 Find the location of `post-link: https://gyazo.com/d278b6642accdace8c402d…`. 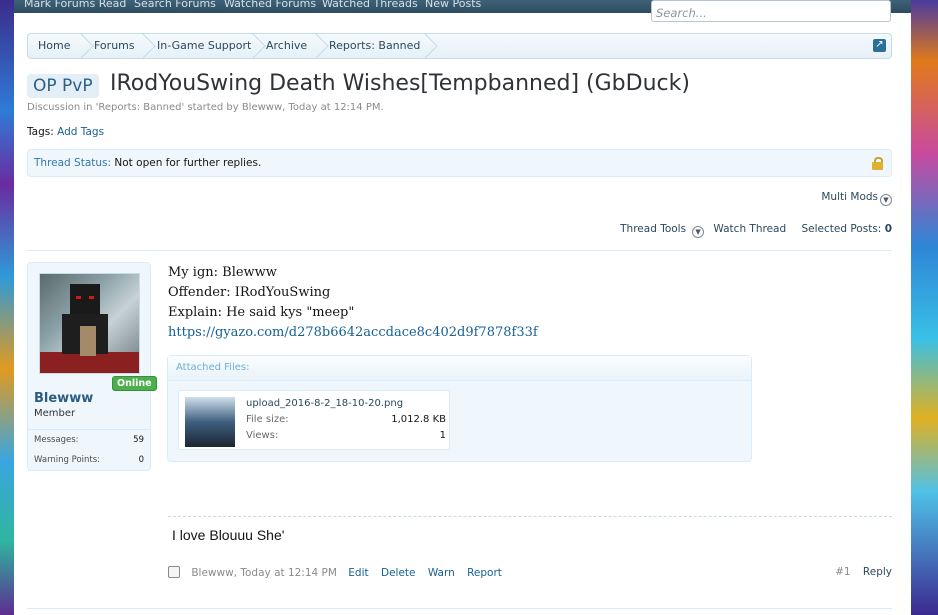

post-link: https://gyazo.com/d278b6642accdace8c402d… is located at coordinates (353, 333).